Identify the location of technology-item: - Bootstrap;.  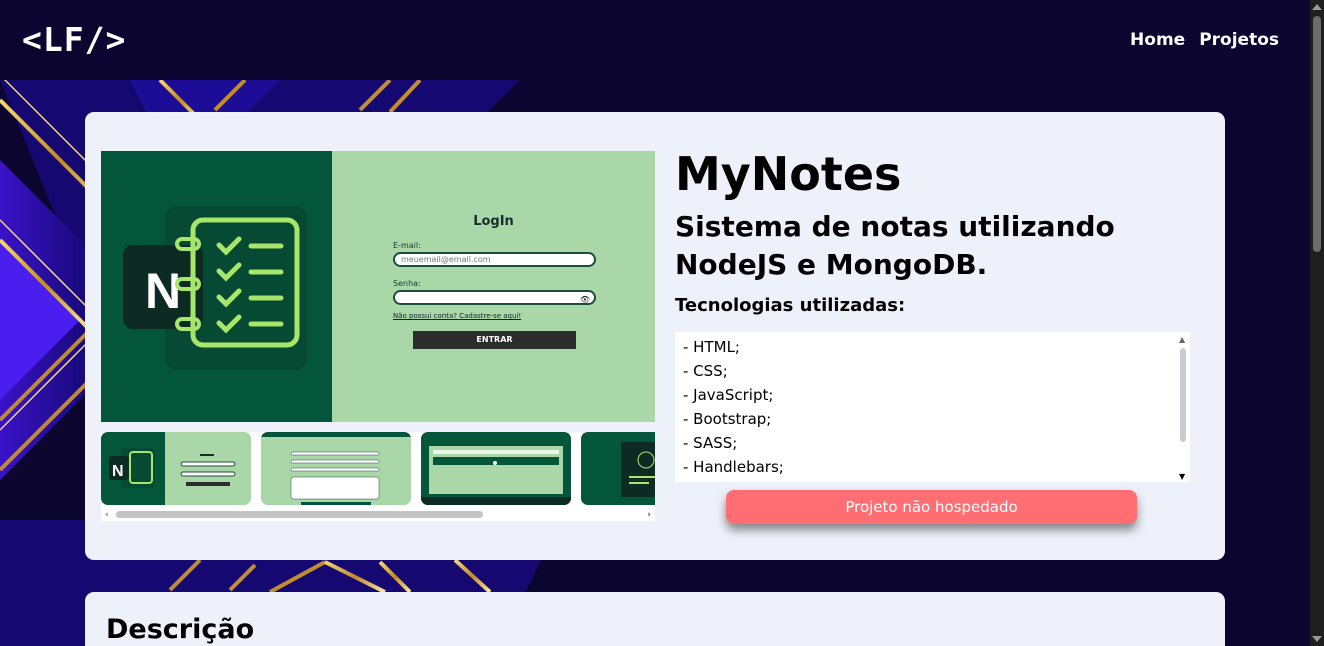
(727, 419).